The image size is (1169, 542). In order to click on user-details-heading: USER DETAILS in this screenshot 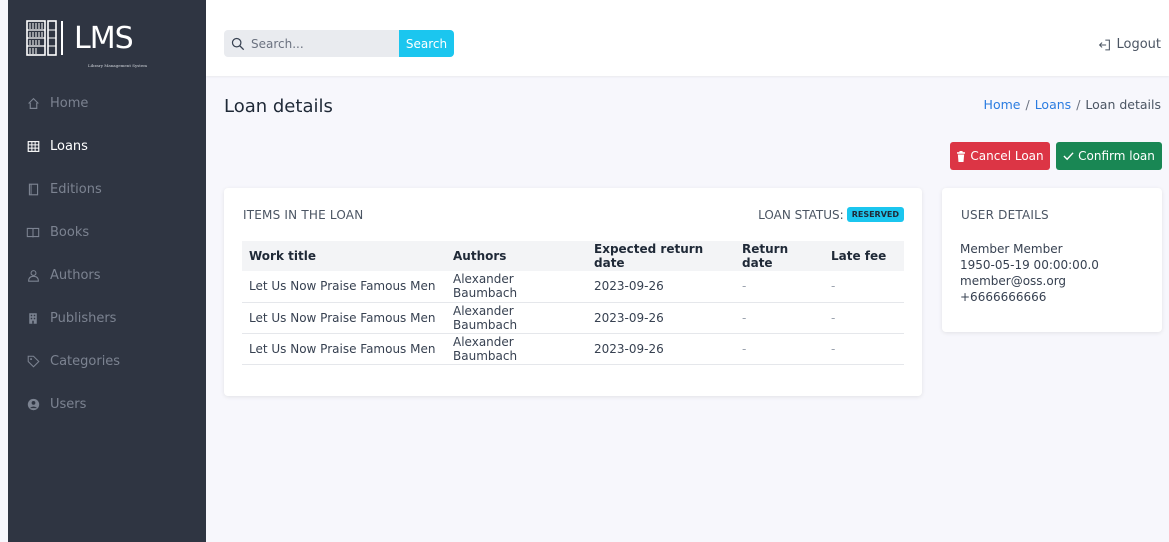, I will do `click(1005, 215)`.